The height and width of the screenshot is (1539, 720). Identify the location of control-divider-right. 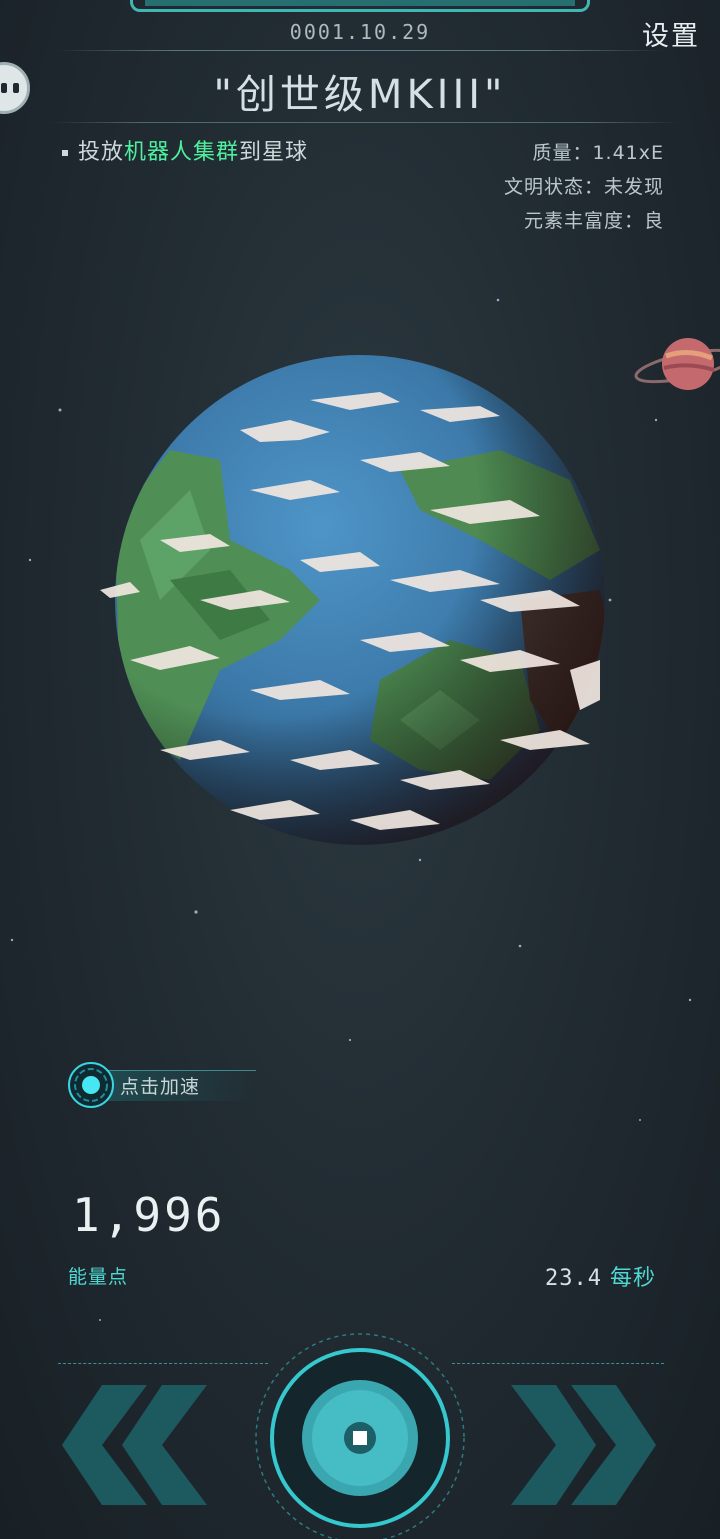
(558, 1363).